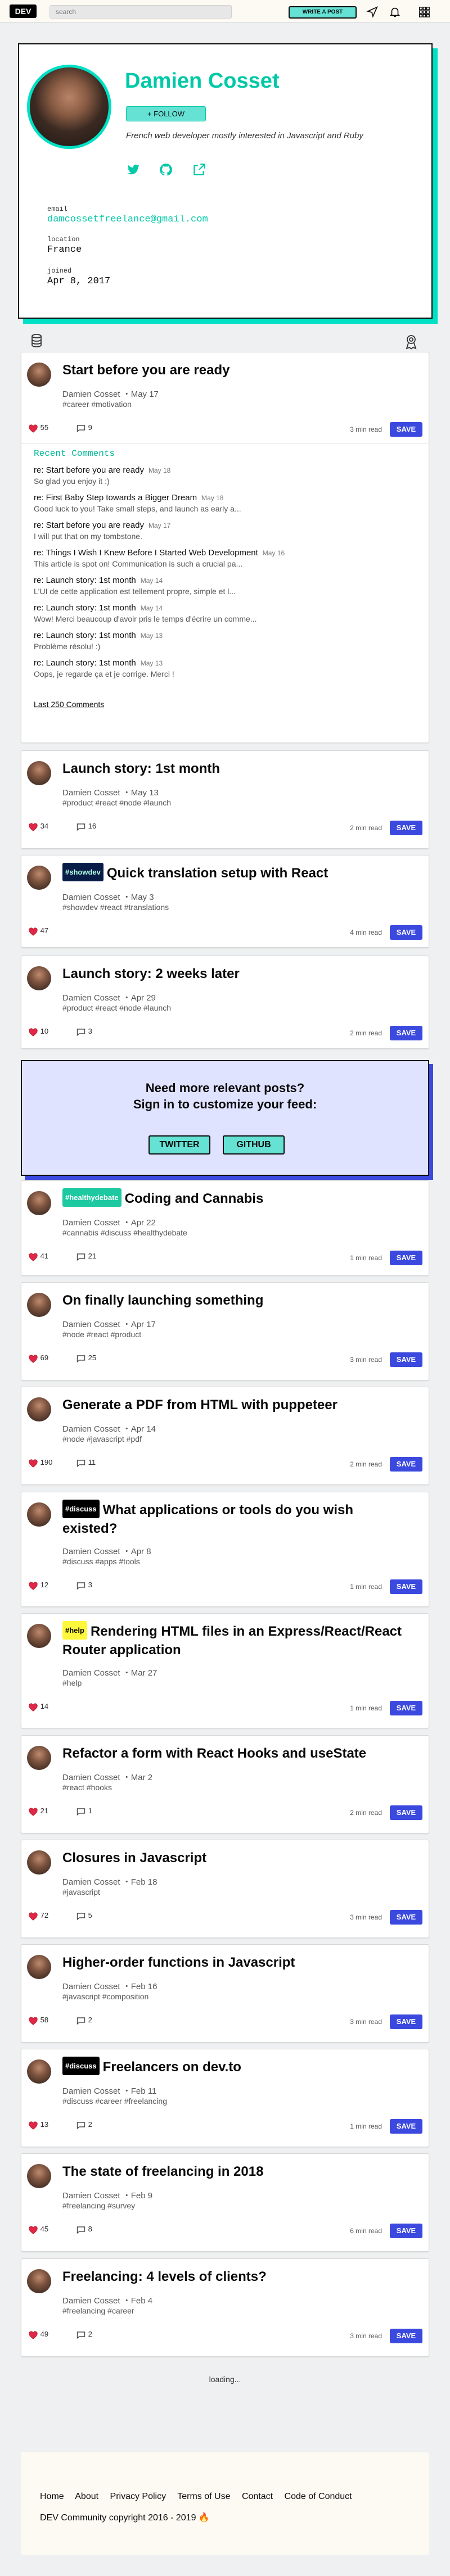 This screenshot has width=450, height=2576. What do you see at coordinates (236, 1405) in the screenshot?
I see `article-title: Generate a PDF from HTML with puppeteer` at bounding box center [236, 1405].